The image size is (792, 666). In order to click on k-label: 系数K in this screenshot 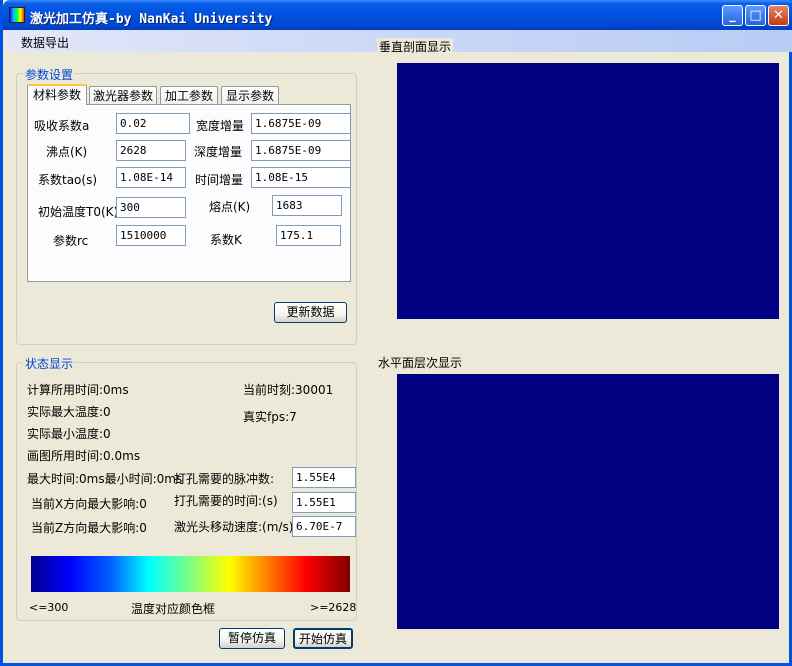, I will do `click(226, 240)`.